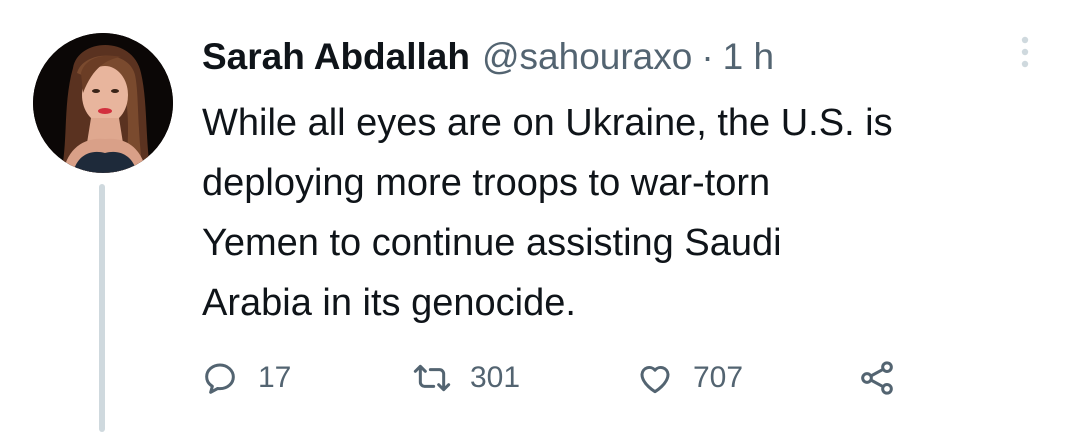  What do you see at coordinates (275, 377) in the screenshot?
I see `reply-count: 17` at bounding box center [275, 377].